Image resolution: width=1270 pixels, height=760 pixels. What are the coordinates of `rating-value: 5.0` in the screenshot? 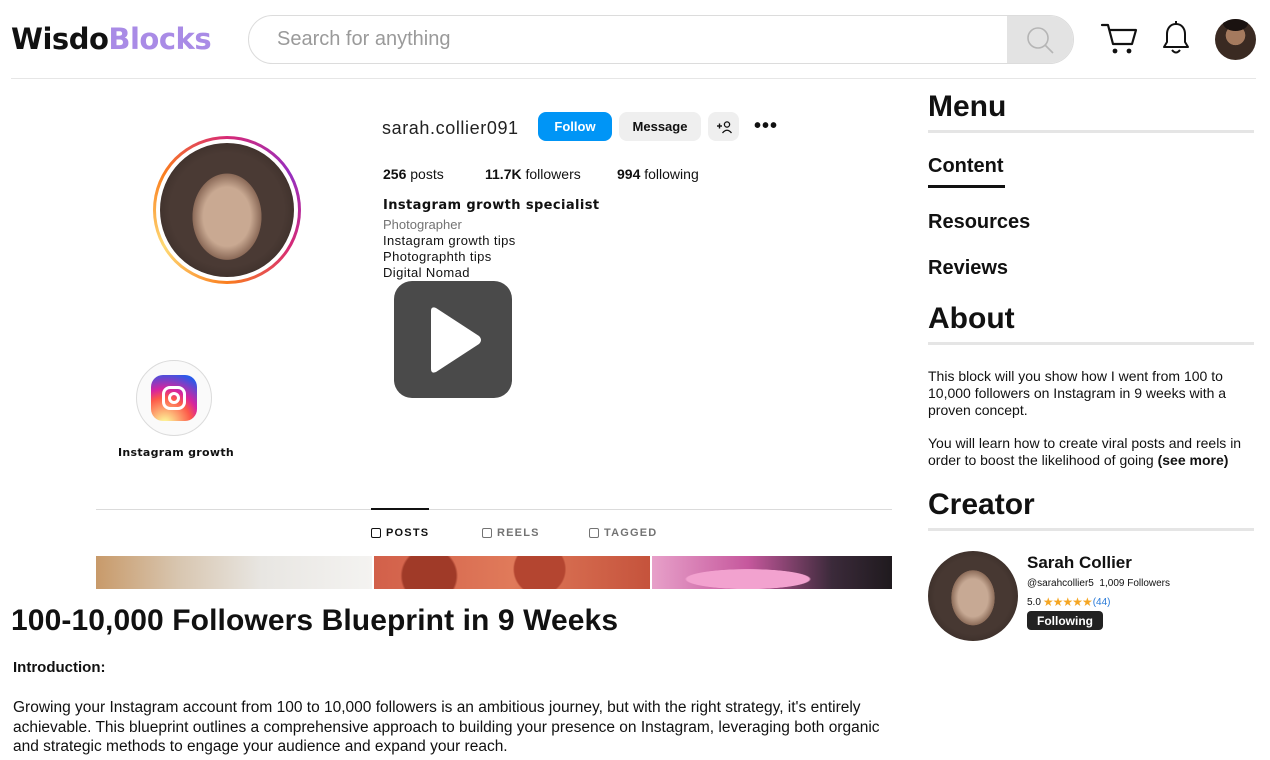 It's located at (1034, 602).